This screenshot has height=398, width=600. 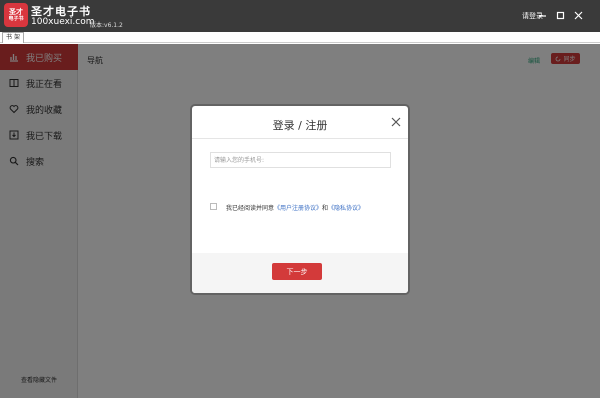 I want to click on title-bar: 圣才 电子书 圣才电子书 100xuexi.com 版本:v6.1.2 请登录, so click(x=300, y=16).